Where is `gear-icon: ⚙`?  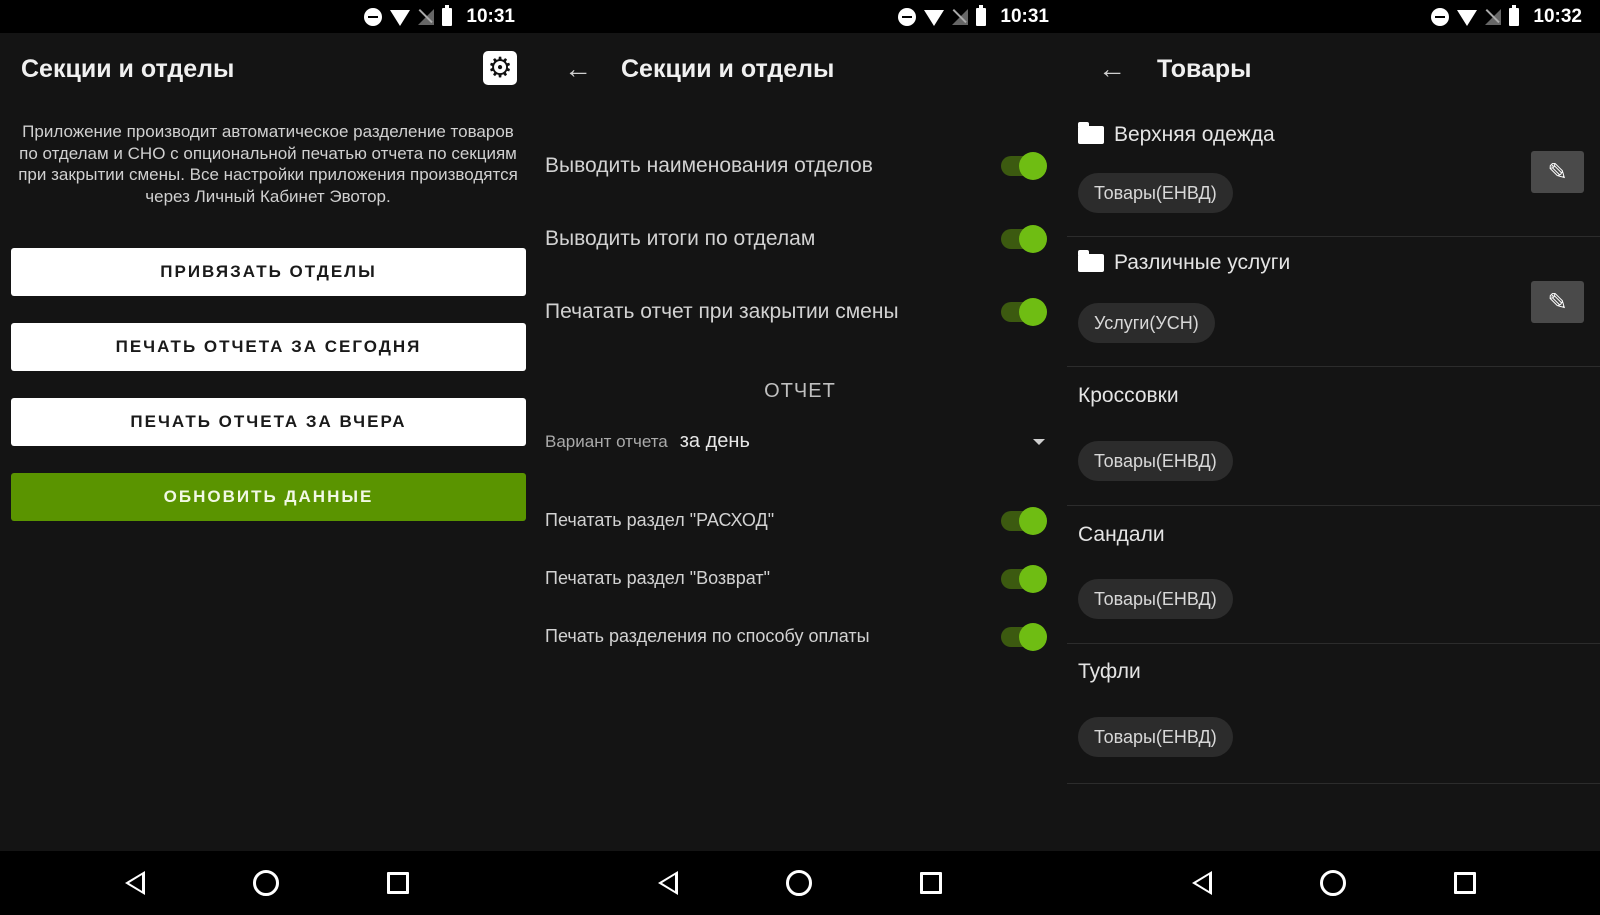
gear-icon: ⚙ is located at coordinates (500, 67).